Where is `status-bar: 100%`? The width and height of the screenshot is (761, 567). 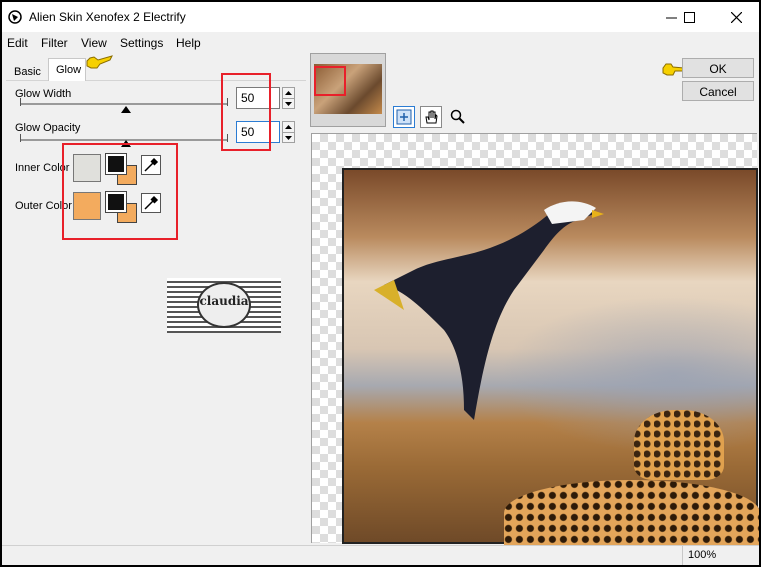
status-bar: 100% is located at coordinates (380, 555).